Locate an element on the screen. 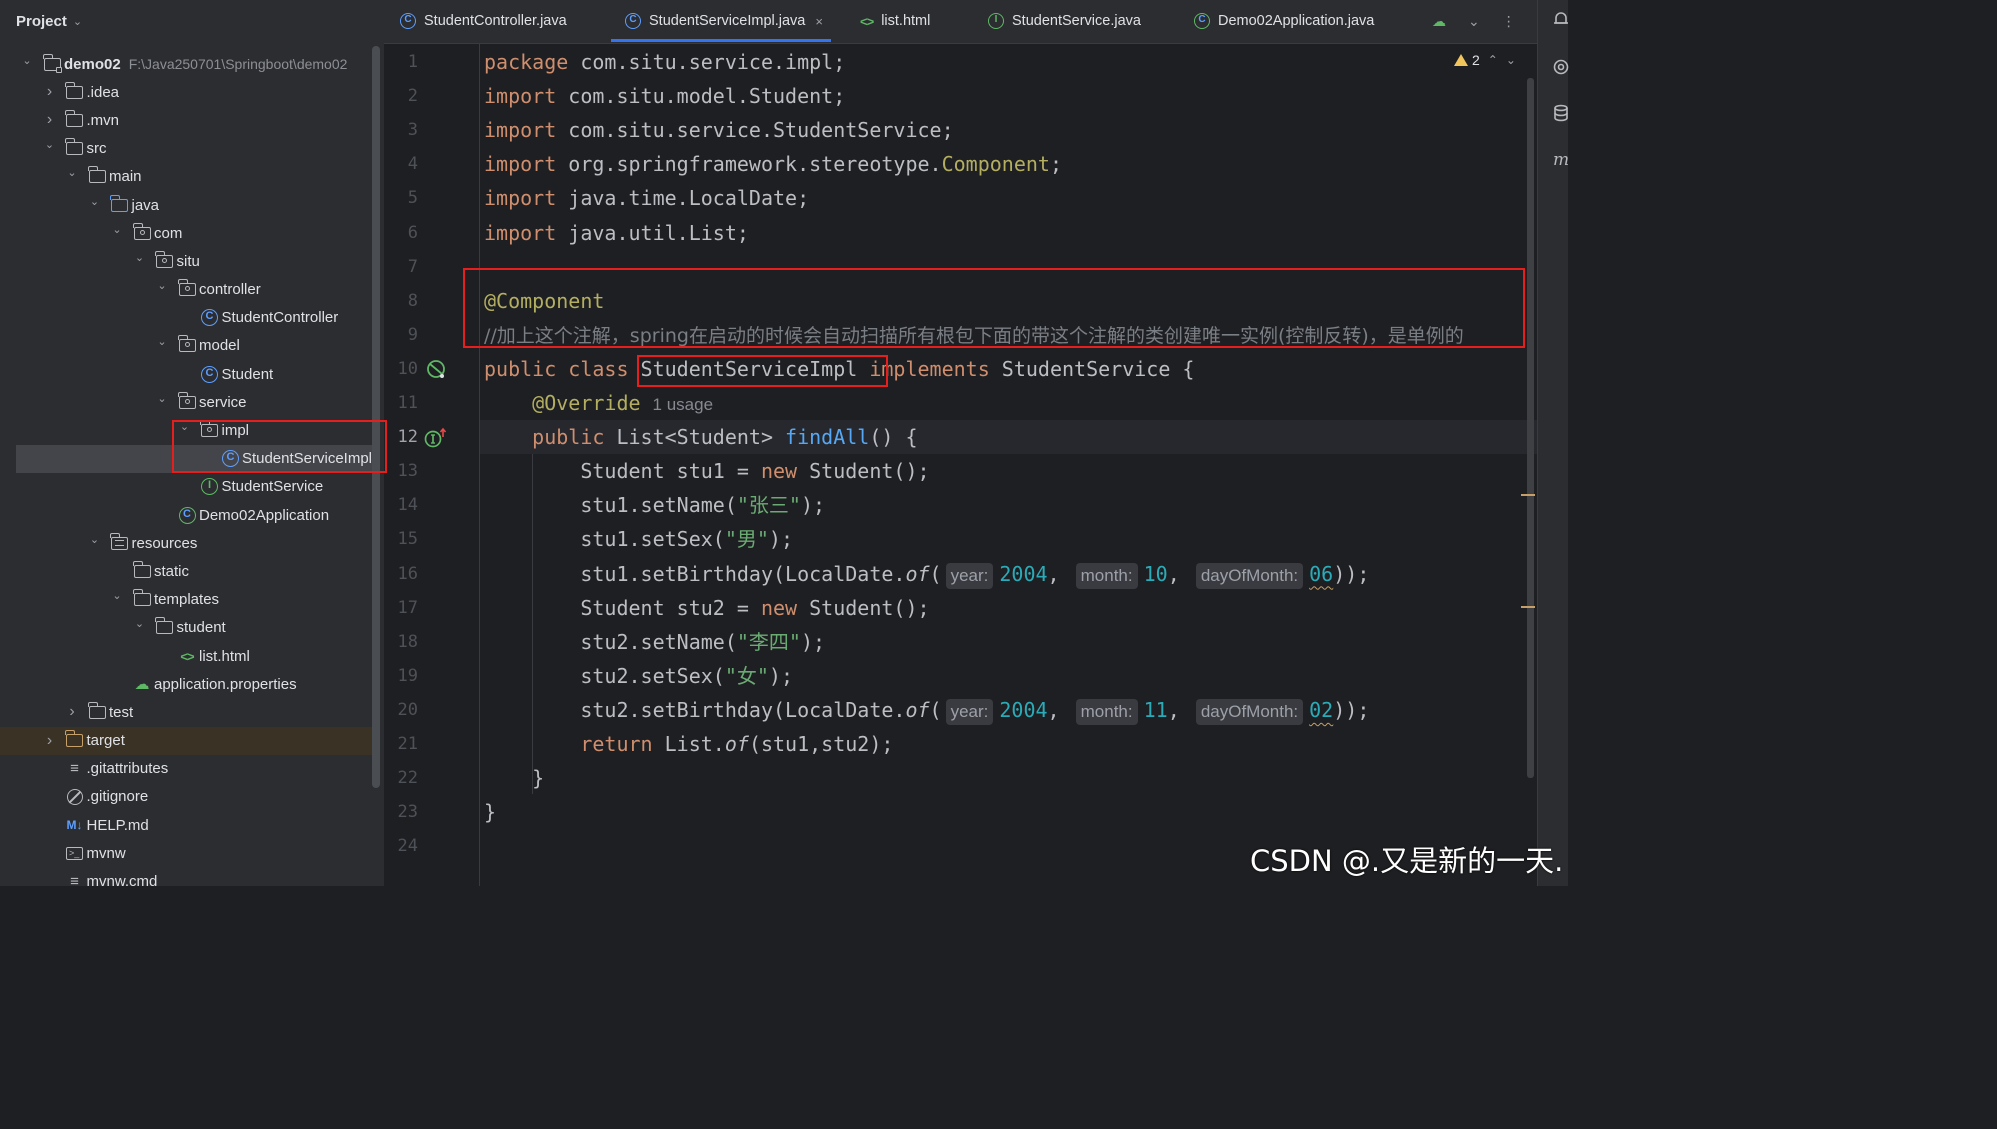 Image resolution: width=1997 pixels, height=1129 pixels. code-line: return List.of(stu1,stu2); is located at coordinates (688, 744).